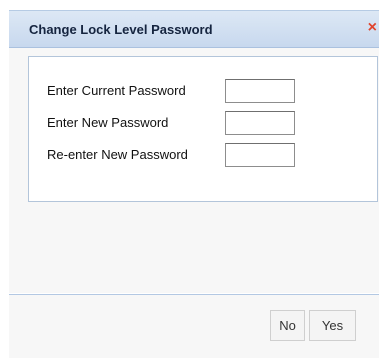 The image size is (379, 358). I want to click on dialog-title: Change Lock Level Password, so click(121, 29).